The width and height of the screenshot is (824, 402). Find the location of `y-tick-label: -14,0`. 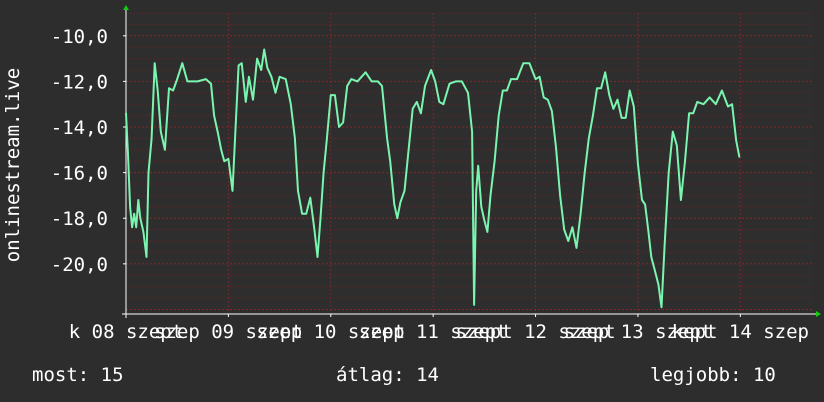

y-tick-label: -14,0 is located at coordinates (79, 128).